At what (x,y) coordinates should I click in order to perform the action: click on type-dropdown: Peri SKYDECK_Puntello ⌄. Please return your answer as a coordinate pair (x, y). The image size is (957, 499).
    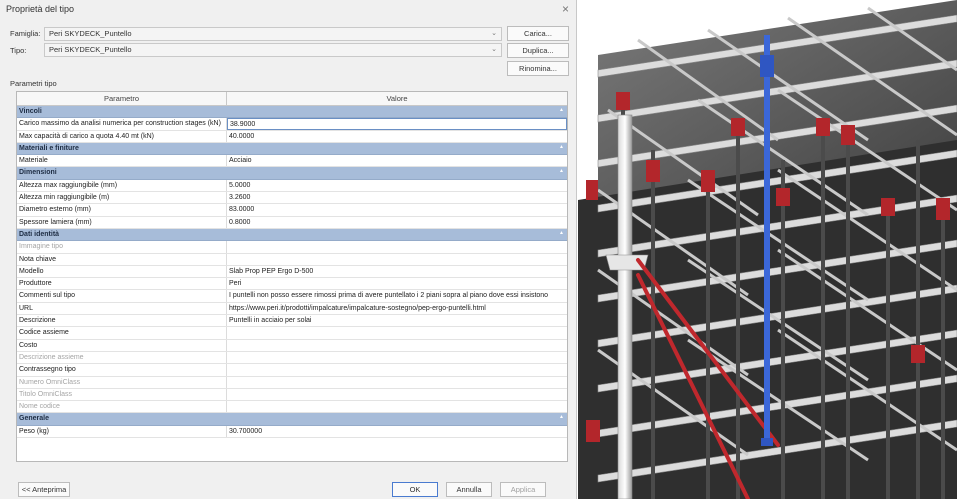
    Looking at the image, I should click on (273, 50).